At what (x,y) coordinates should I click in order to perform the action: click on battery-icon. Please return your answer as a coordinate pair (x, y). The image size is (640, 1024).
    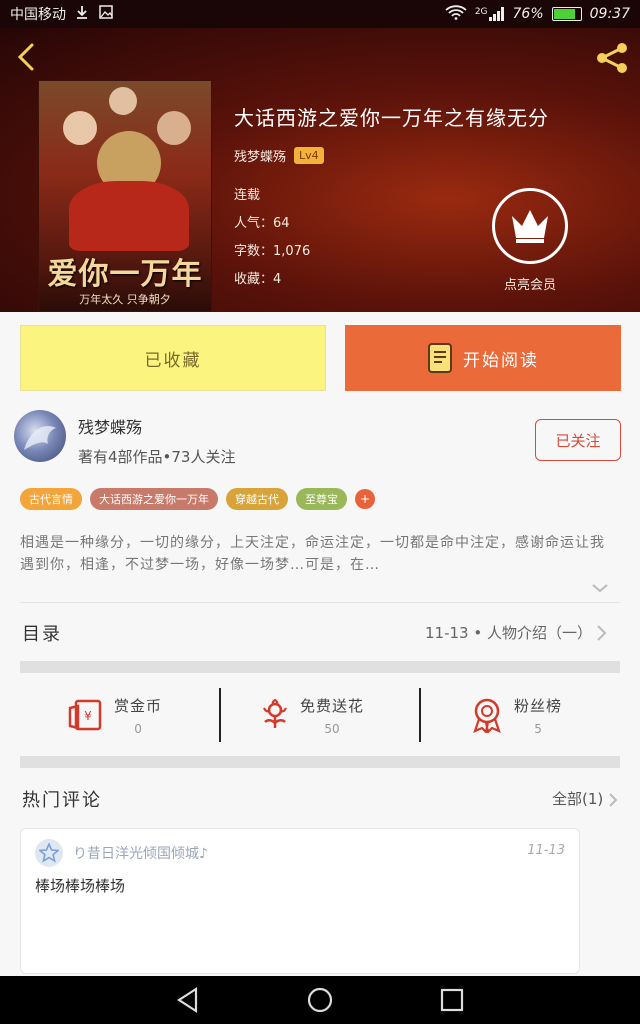
    Looking at the image, I should click on (566, 14).